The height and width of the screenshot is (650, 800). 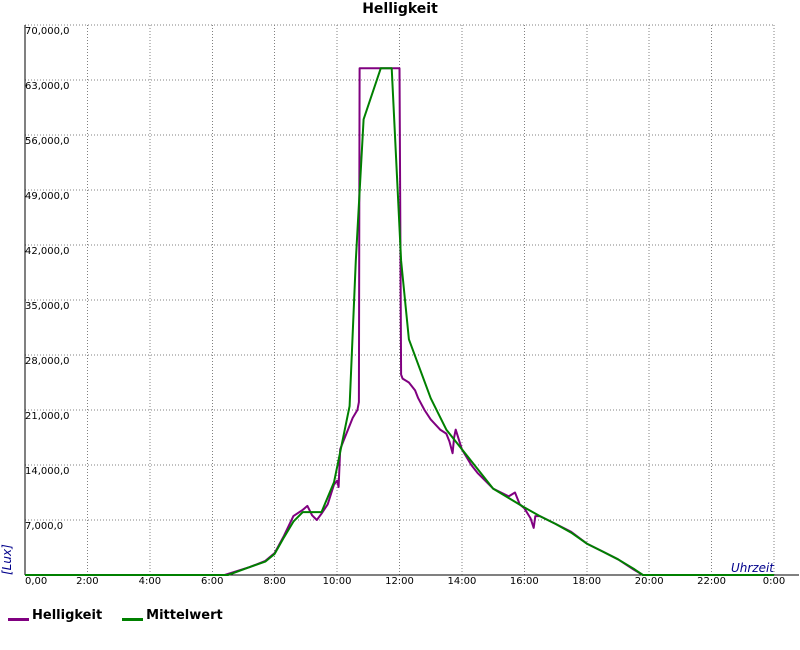 I want to click on legend-item-helligkeit: Helligkeit, so click(x=55, y=615).